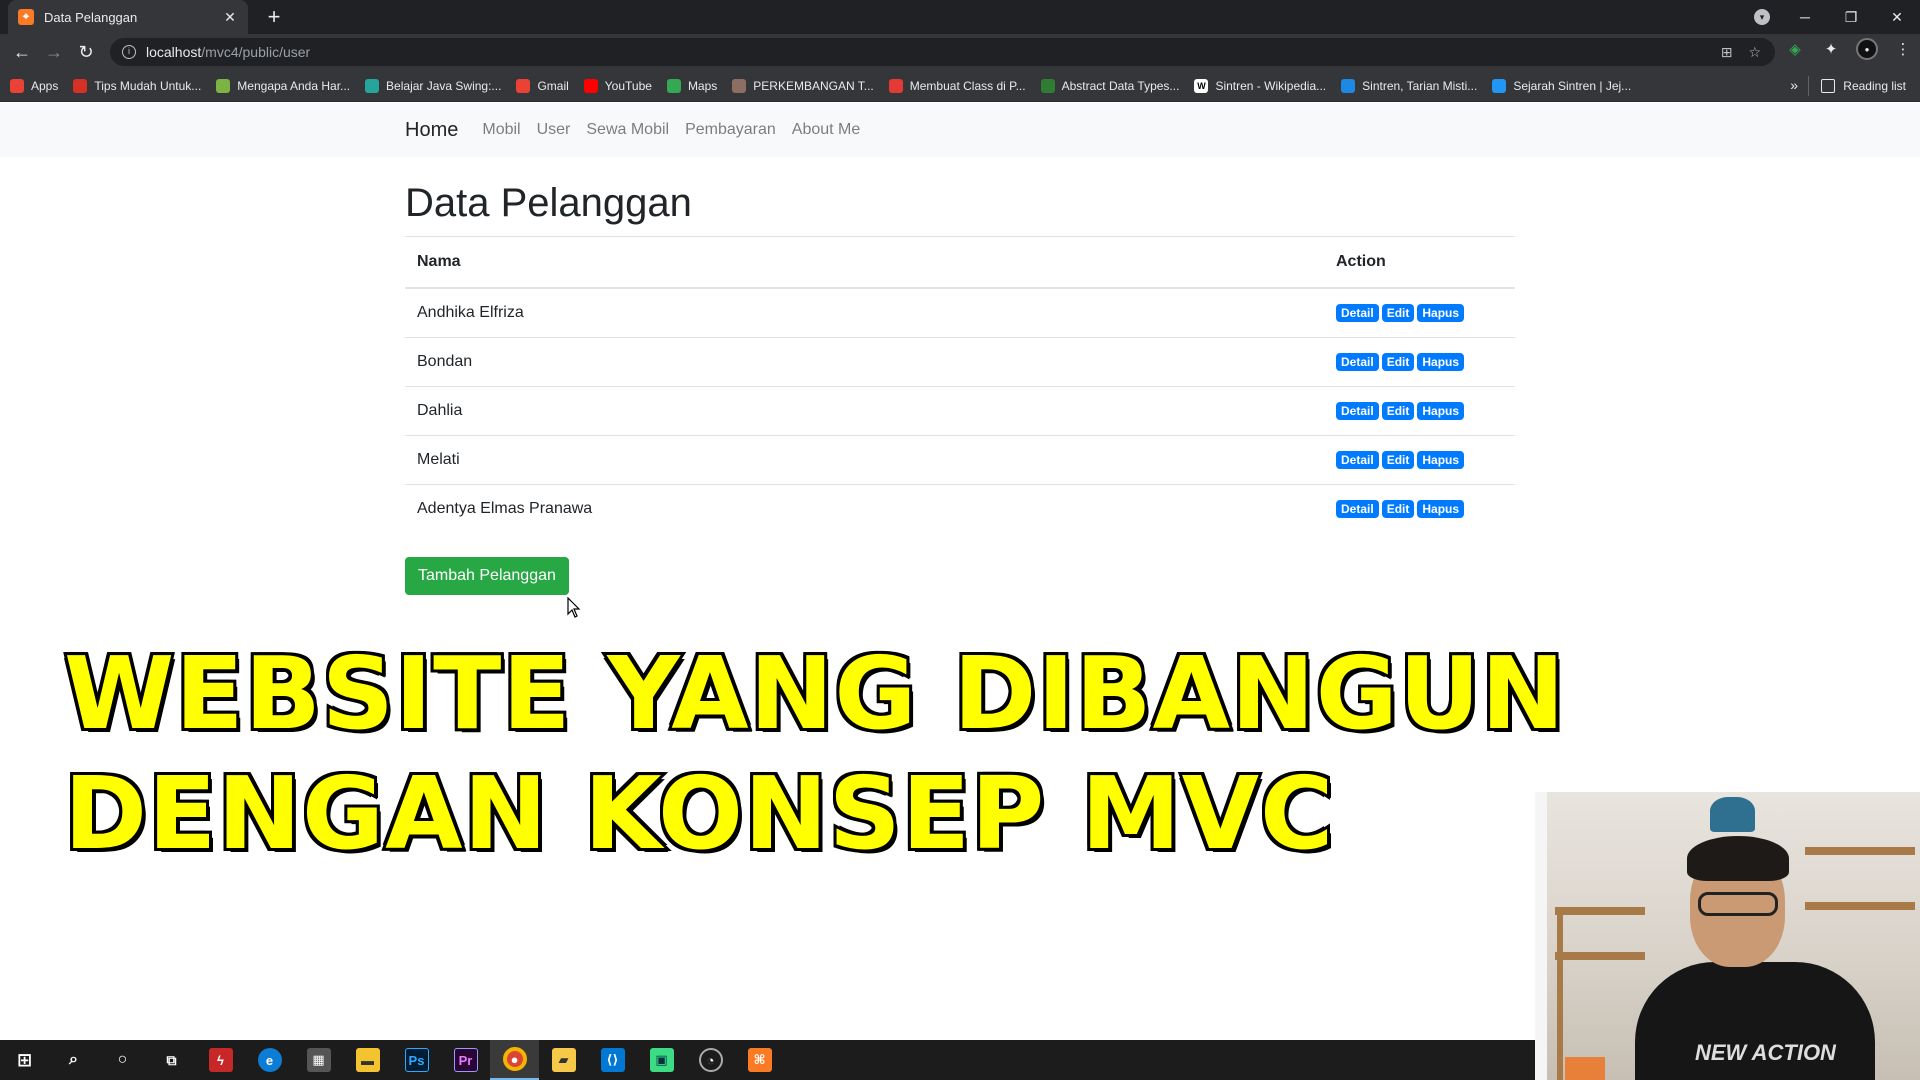 Image resolution: width=1920 pixels, height=1080 pixels. Describe the element at coordinates (612, 1060) in the screenshot. I see `vscode-icon: ⟨⟩` at that location.